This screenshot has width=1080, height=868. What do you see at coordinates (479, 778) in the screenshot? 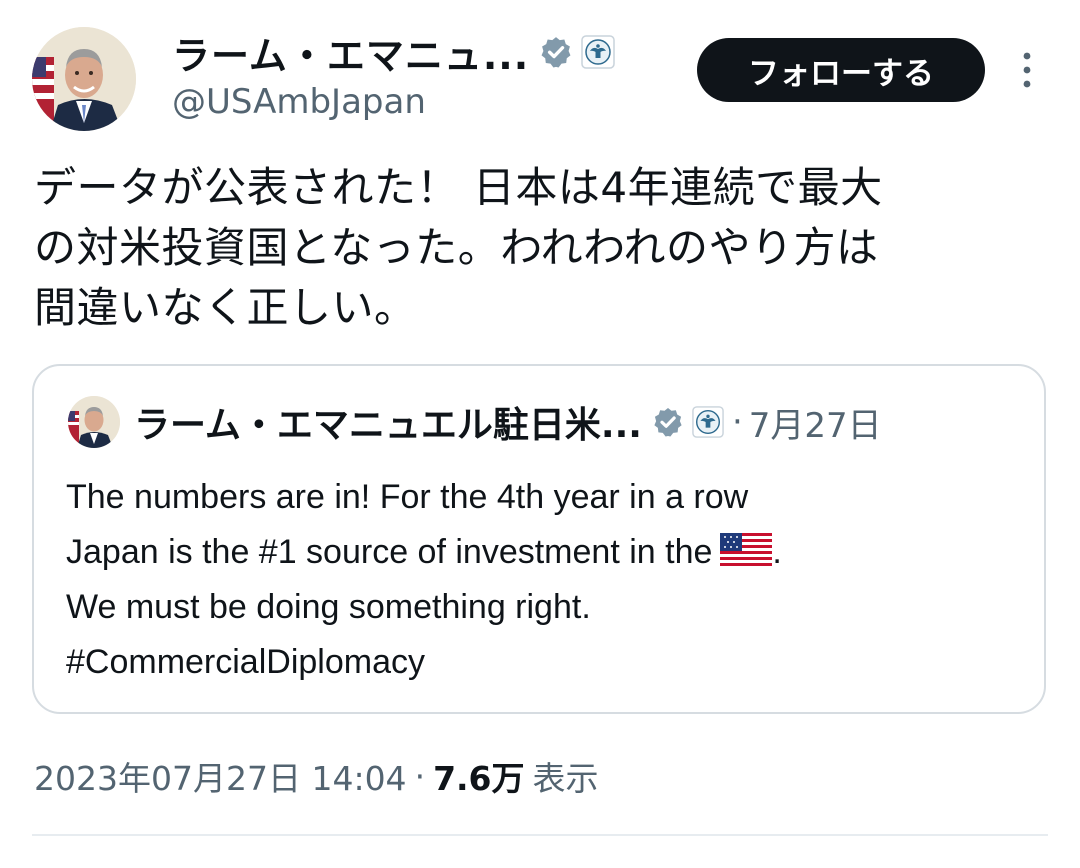
I see `views-count: 7.6万` at bounding box center [479, 778].